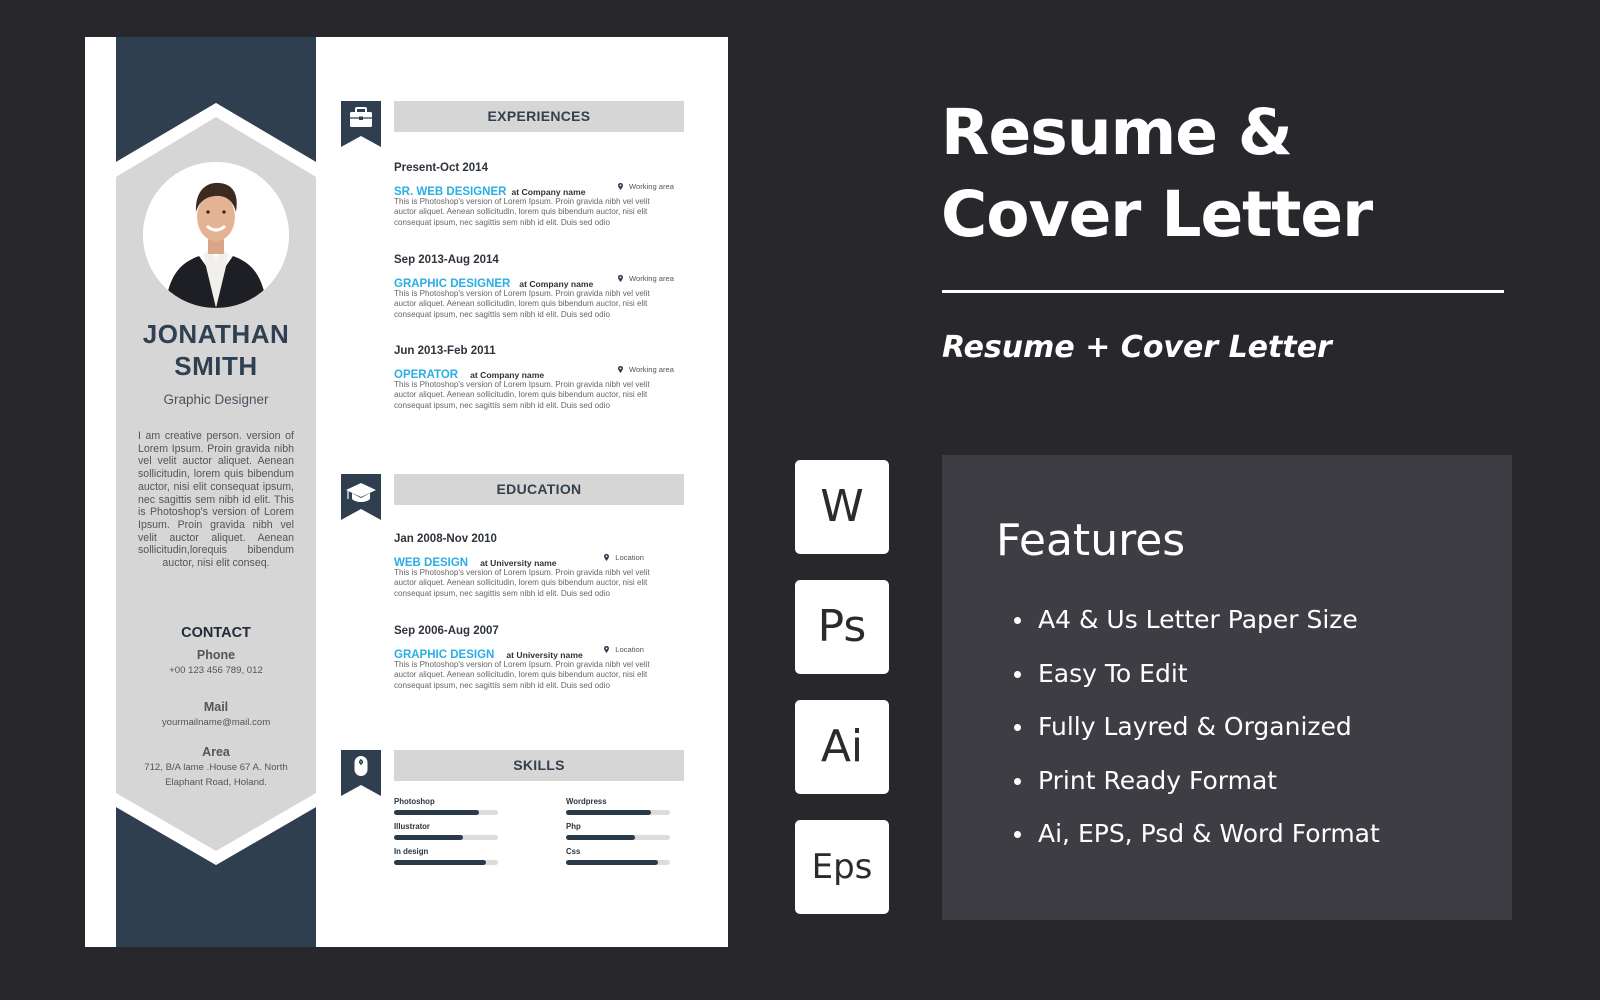  What do you see at coordinates (1223, 291) in the screenshot?
I see `headline-divider` at bounding box center [1223, 291].